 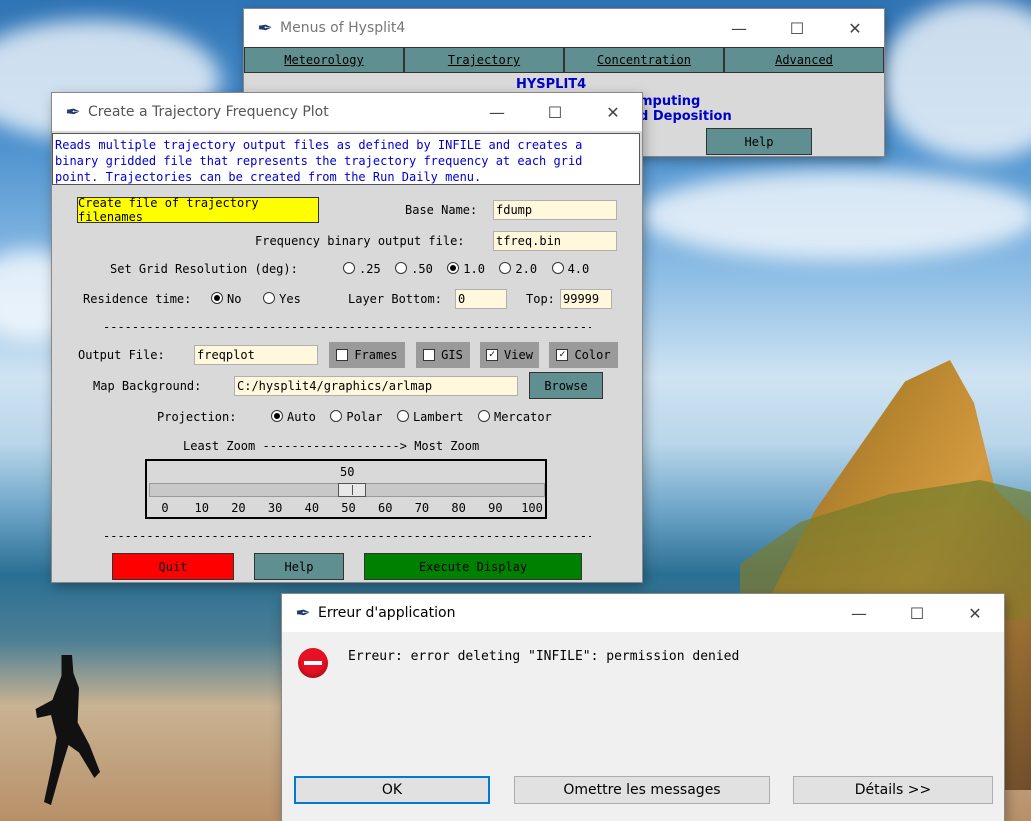 What do you see at coordinates (804, 60) in the screenshot?
I see `menu-advanced: Advanced` at bounding box center [804, 60].